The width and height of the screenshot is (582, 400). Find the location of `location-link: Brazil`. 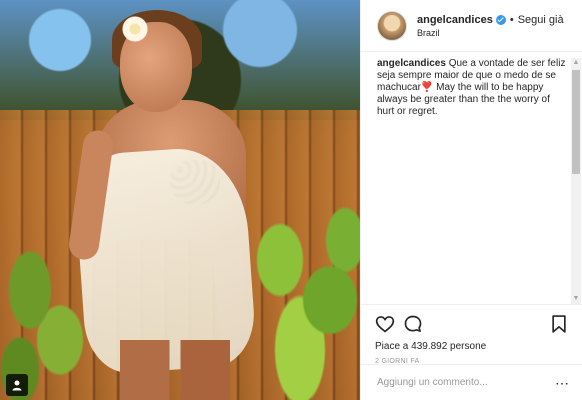

location-link: Brazil is located at coordinates (490, 33).